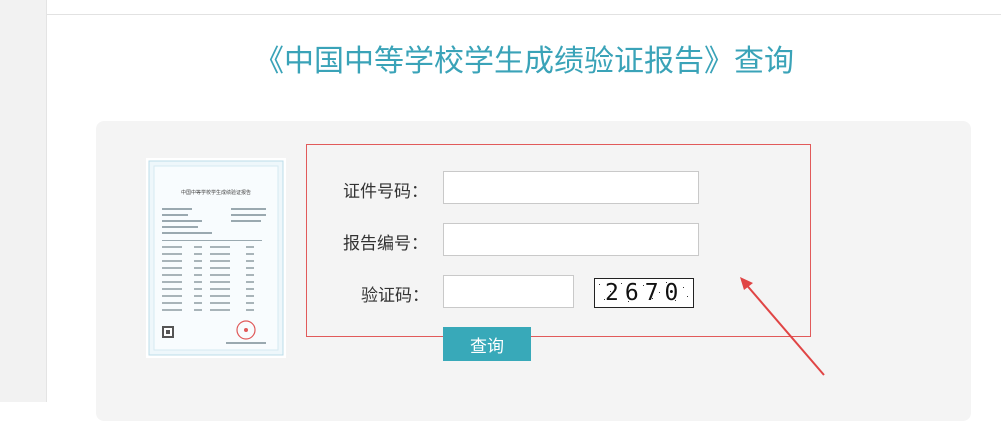  What do you see at coordinates (508, 291) in the screenshot?
I see `captcha-input` at bounding box center [508, 291].